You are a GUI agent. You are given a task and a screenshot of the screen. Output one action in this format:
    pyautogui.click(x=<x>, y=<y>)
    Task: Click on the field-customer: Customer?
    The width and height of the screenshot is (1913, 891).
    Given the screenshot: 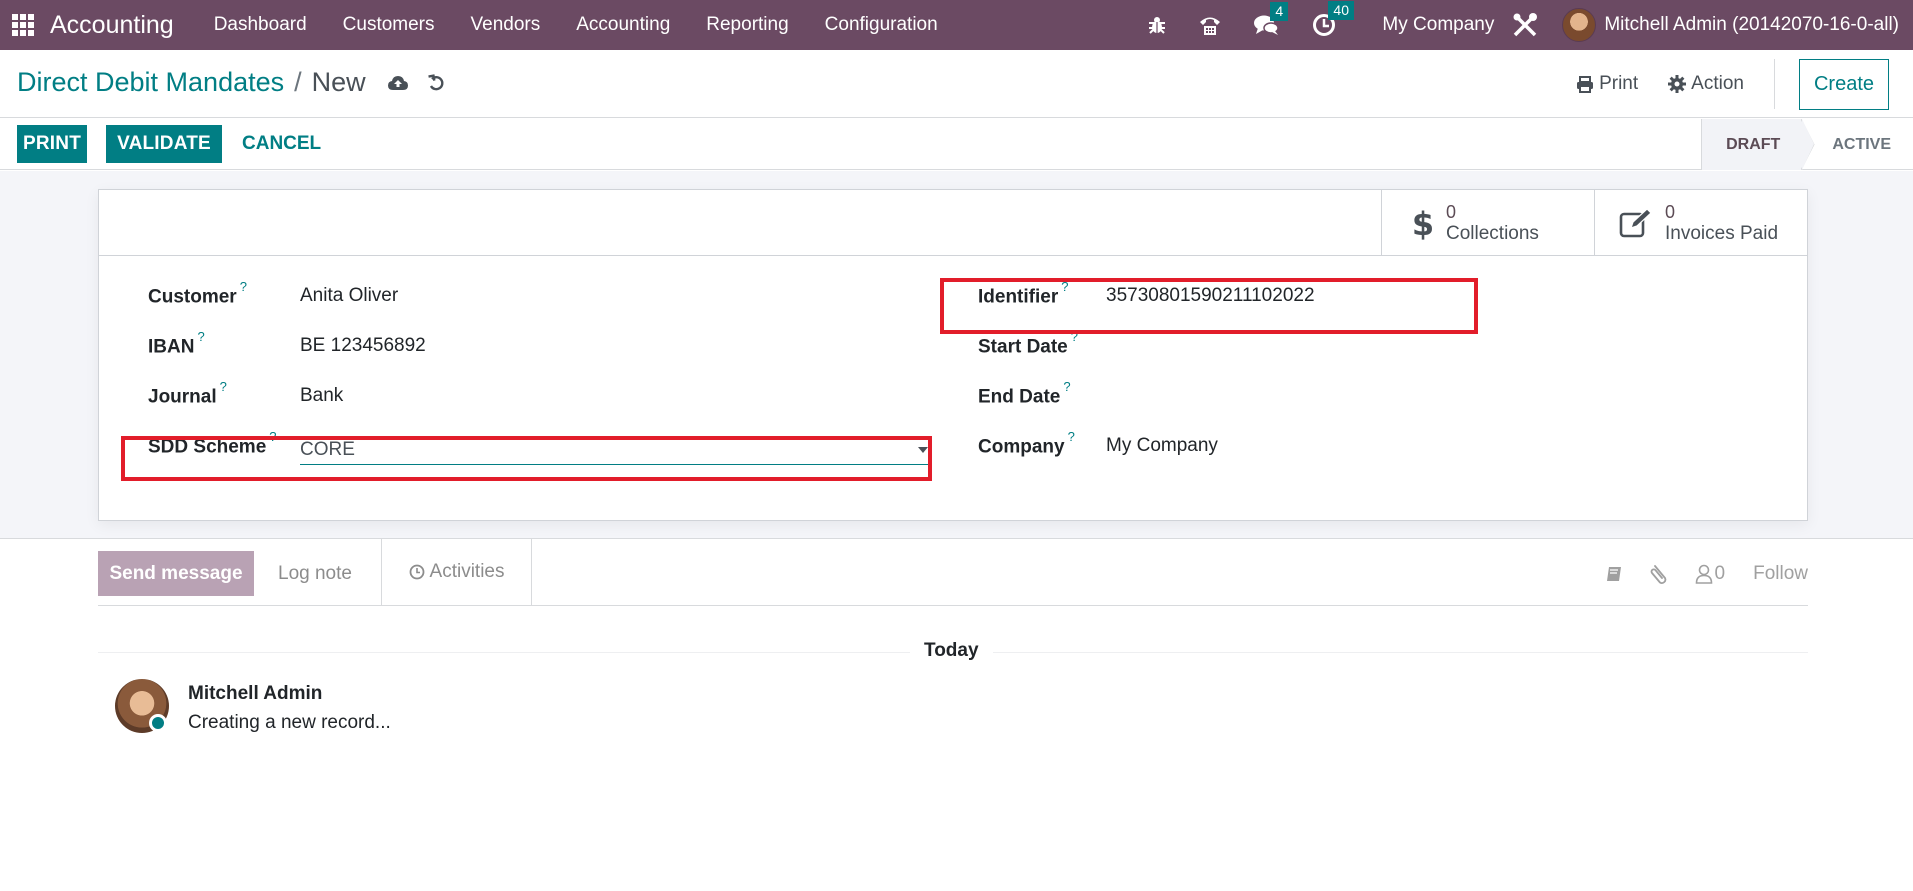 What is the action you would take?
    pyautogui.click(x=197, y=295)
    